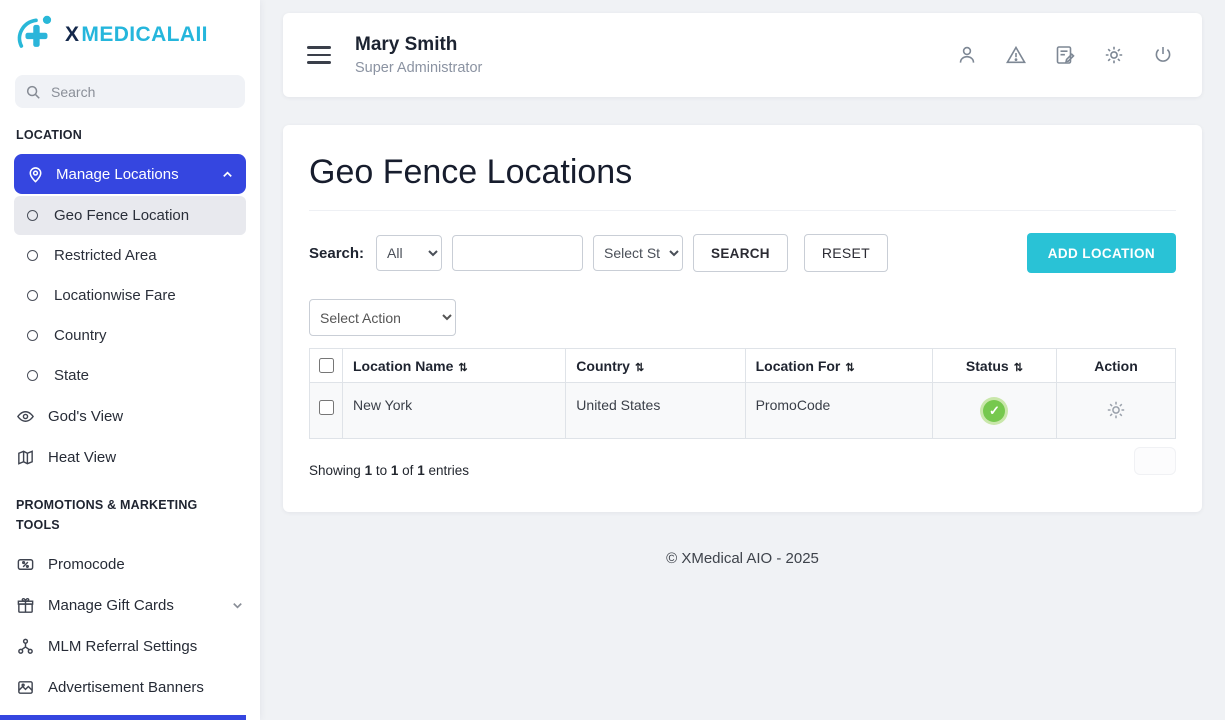 The width and height of the screenshot is (1225, 720). I want to click on power-icon, so click(1163, 54).